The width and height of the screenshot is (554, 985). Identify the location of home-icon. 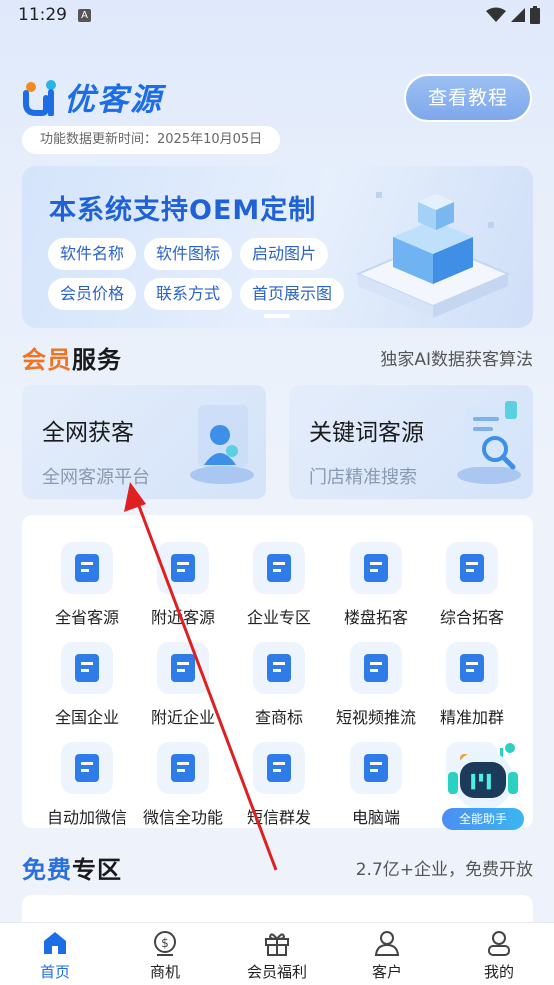
(55, 943).